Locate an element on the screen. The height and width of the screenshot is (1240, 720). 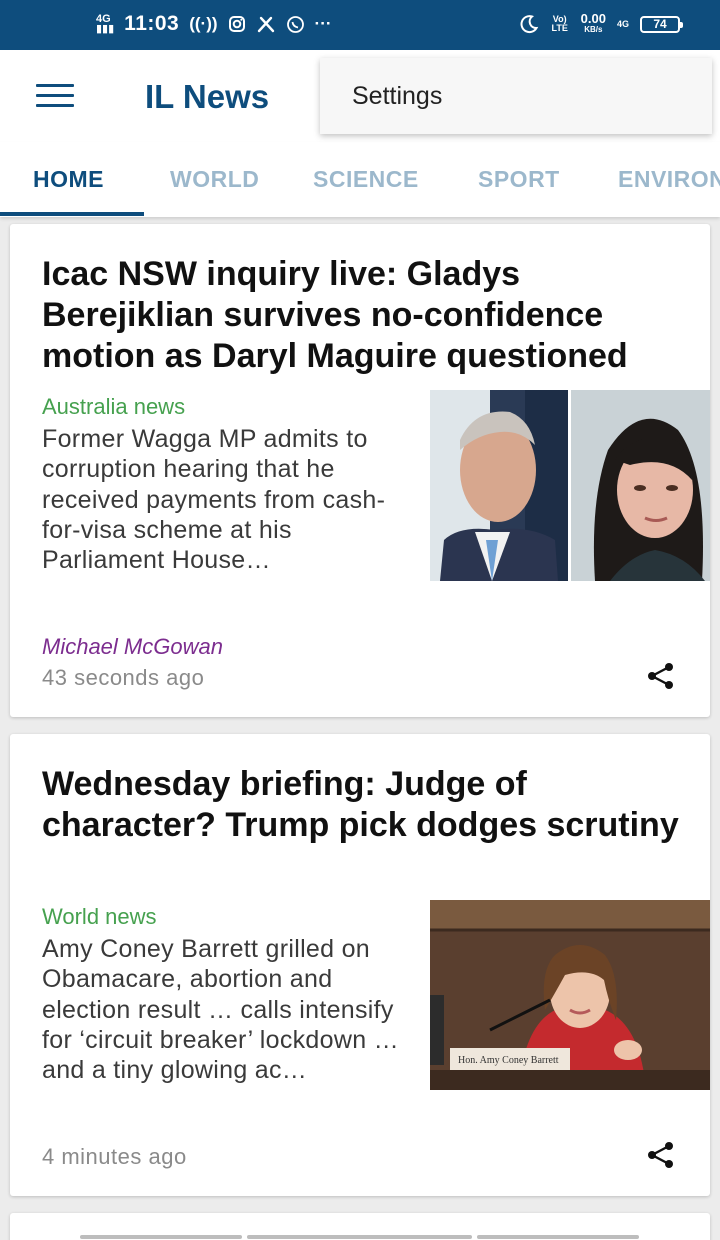
moon-icon is located at coordinates (529, 24).